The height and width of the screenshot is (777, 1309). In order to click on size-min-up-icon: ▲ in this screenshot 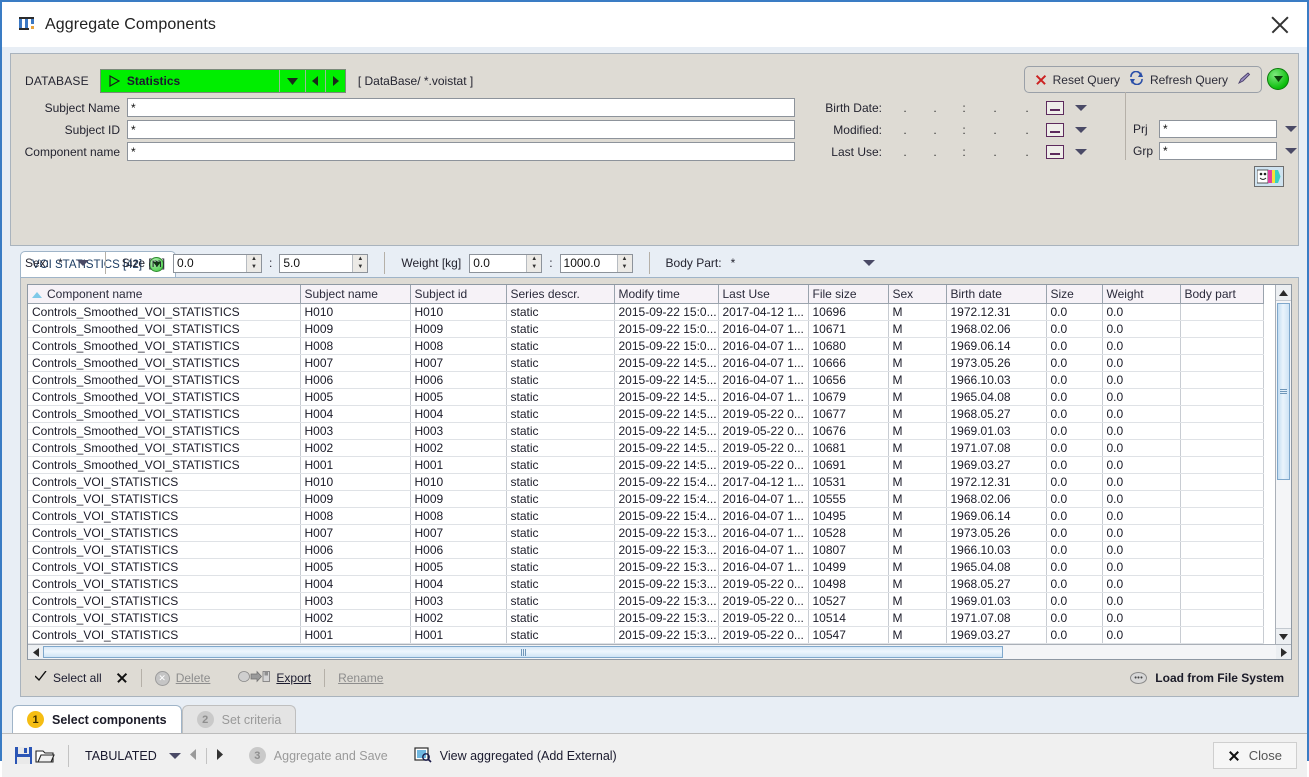, I will do `click(254, 259)`.